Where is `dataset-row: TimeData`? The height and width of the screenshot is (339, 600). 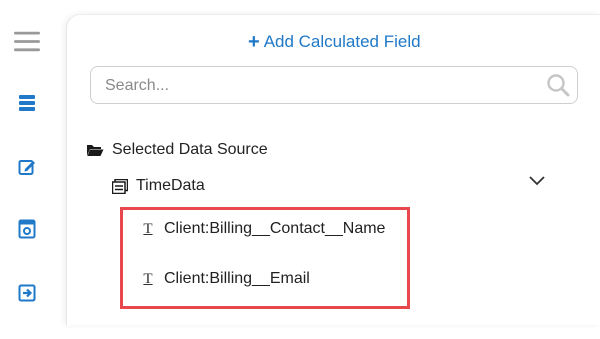 dataset-row: TimeData is located at coordinates (158, 186).